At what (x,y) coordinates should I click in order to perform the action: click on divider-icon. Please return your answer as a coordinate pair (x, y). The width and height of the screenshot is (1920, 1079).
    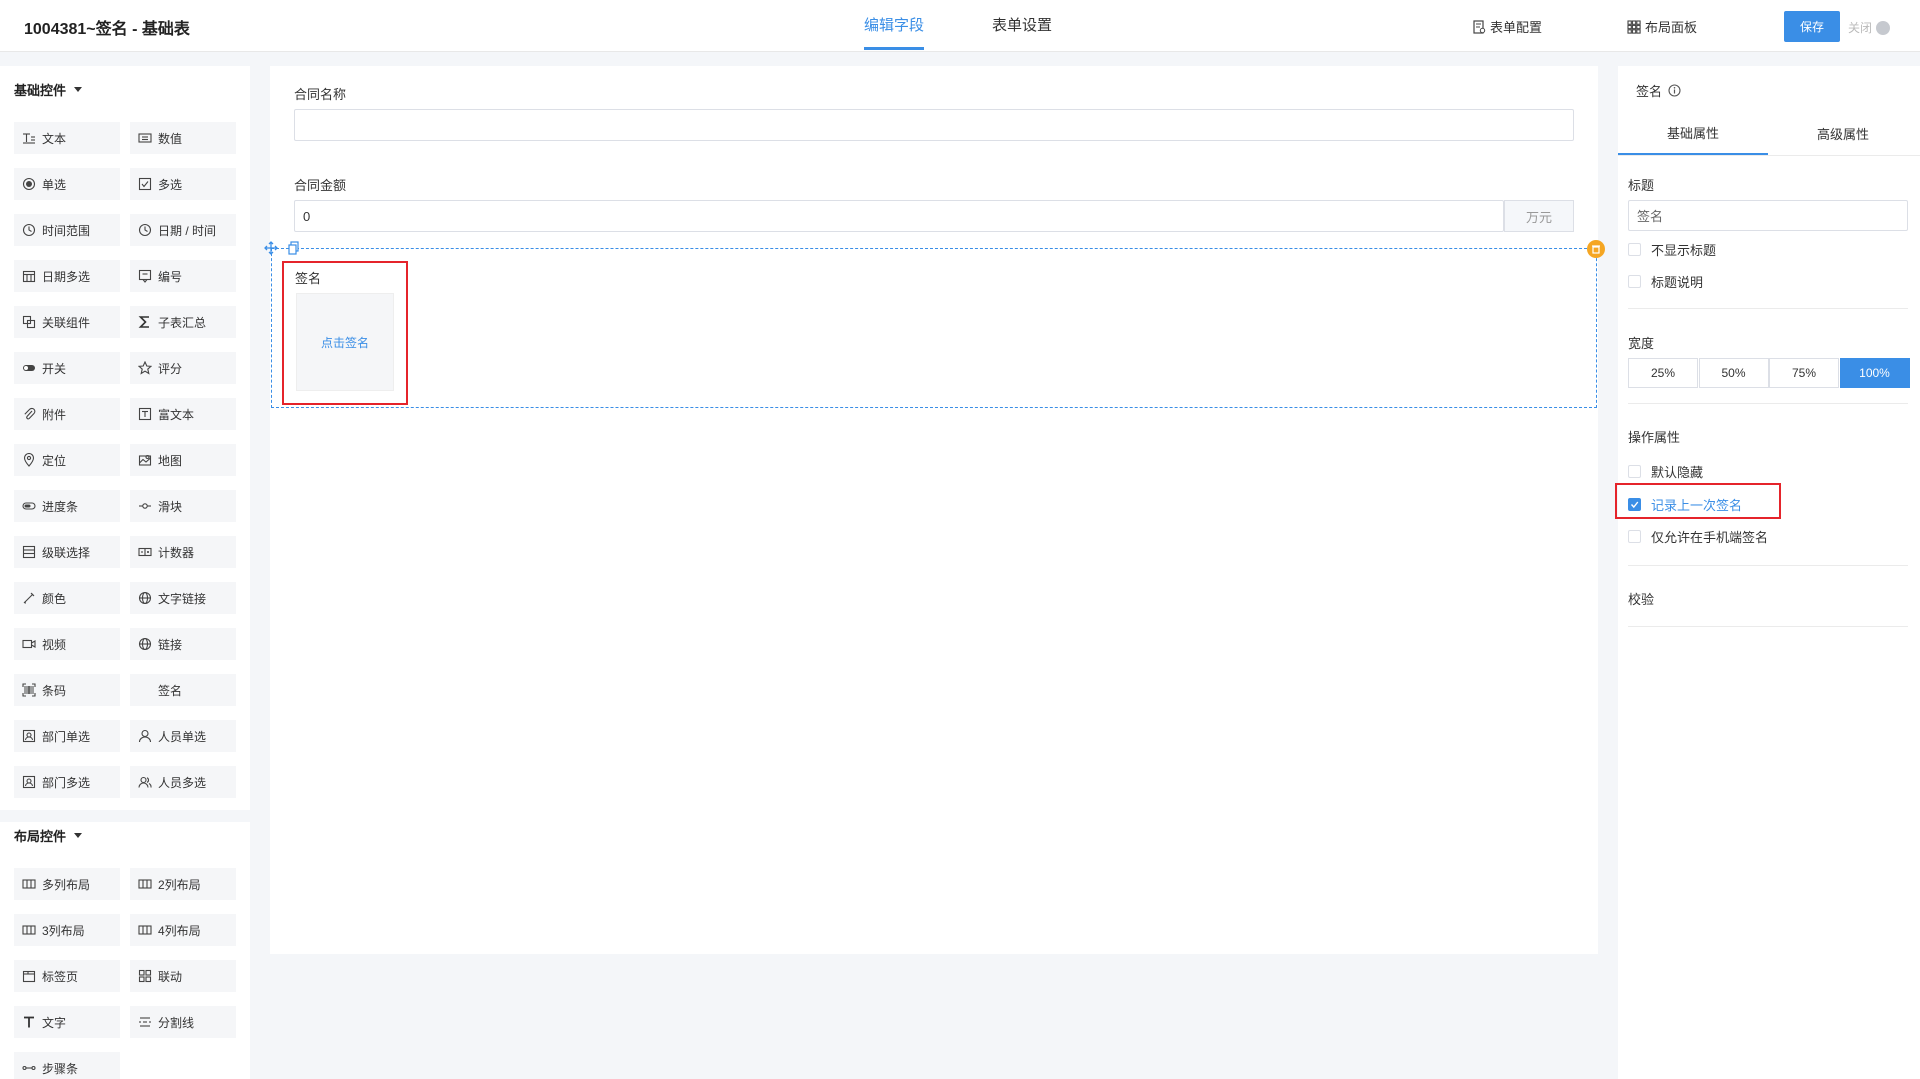
    Looking at the image, I should click on (145, 1022).